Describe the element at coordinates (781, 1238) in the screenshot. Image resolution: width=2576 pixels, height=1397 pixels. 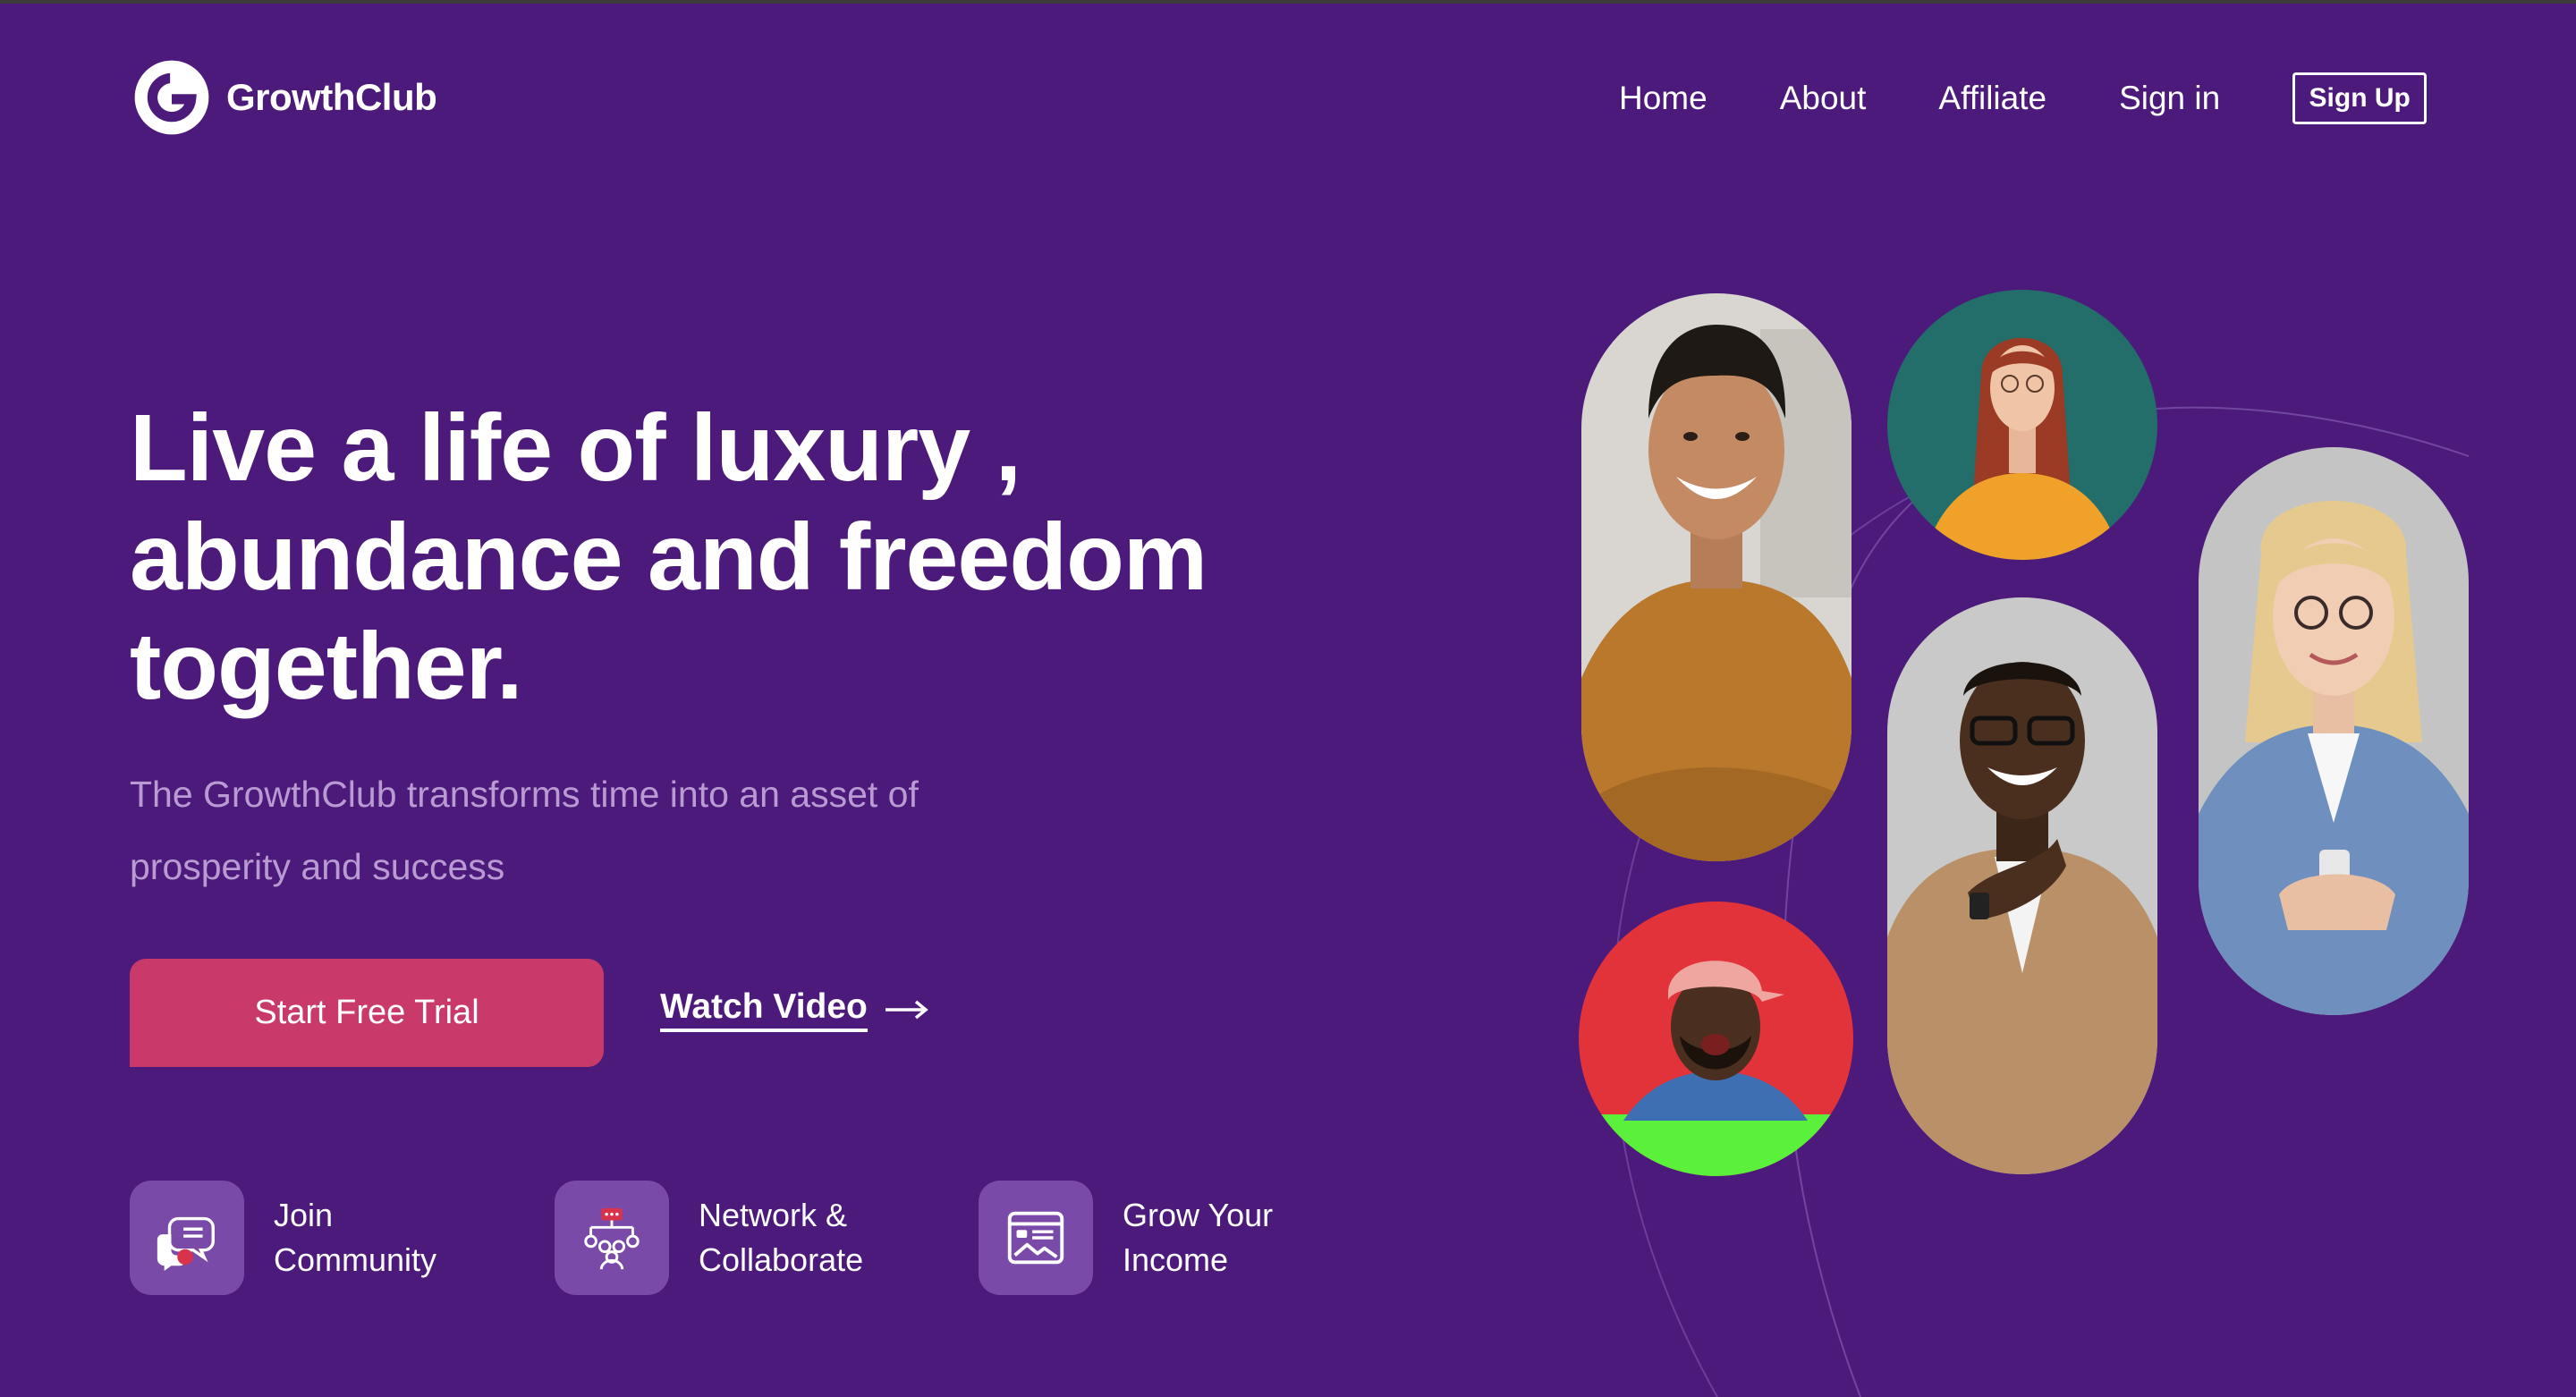
I see `feature-label: Network & Collaborate` at that location.